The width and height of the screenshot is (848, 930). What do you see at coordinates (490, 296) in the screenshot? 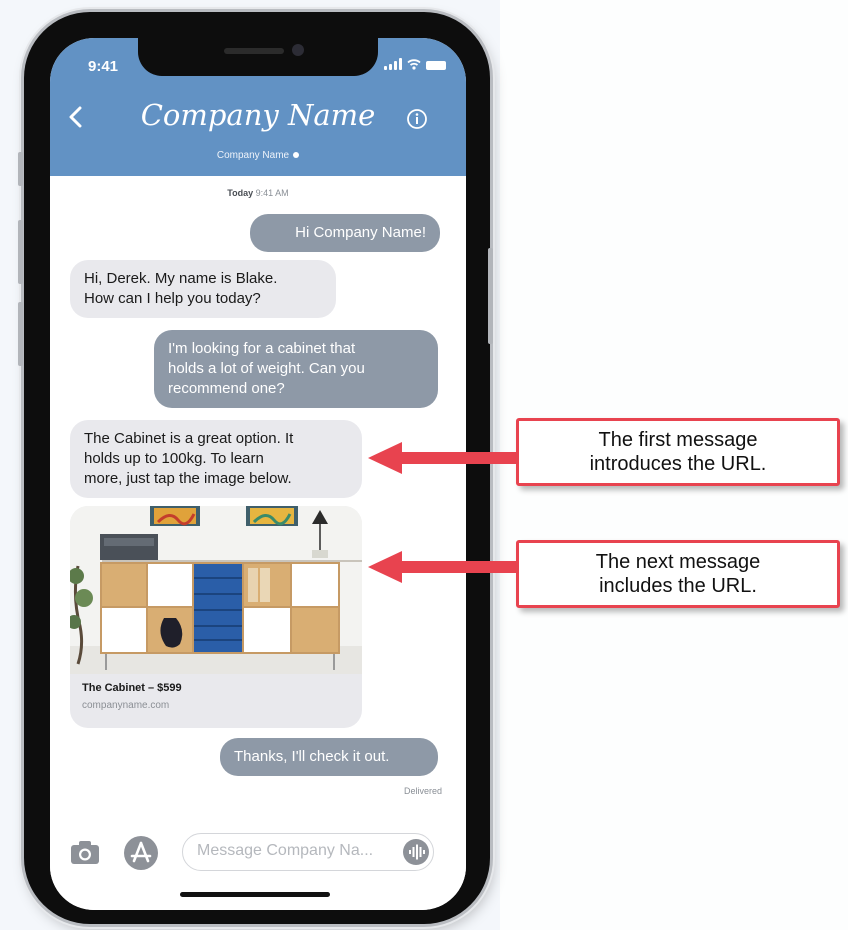
I see `power-button` at bounding box center [490, 296].